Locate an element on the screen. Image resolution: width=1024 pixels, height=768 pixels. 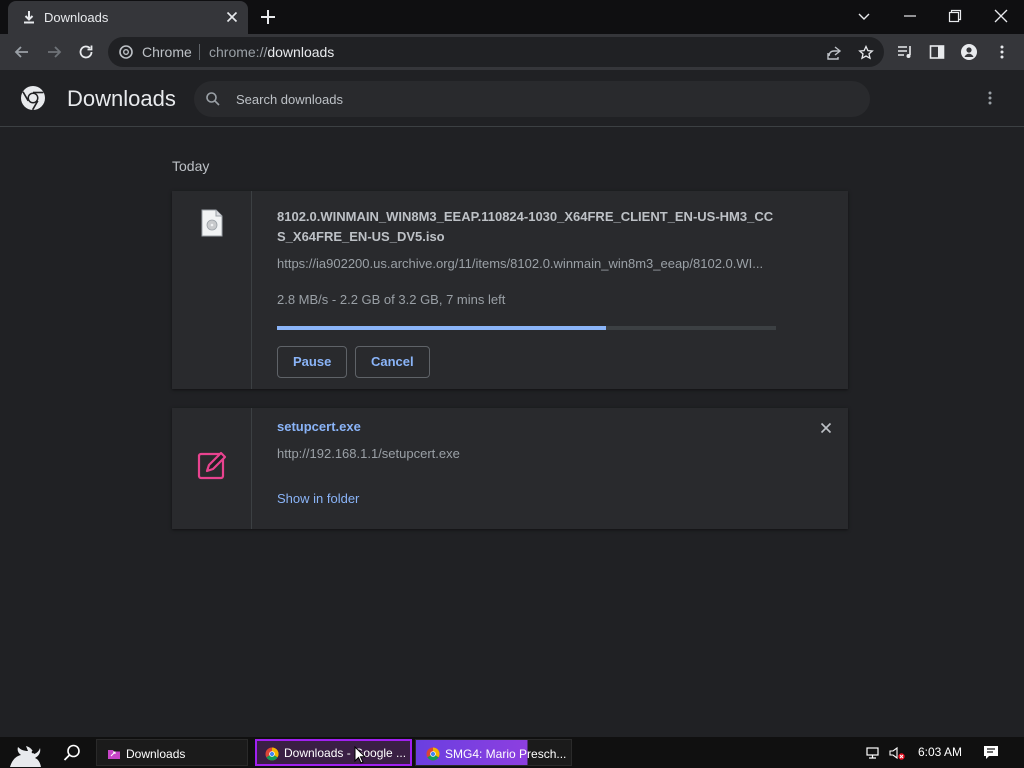
more-options-icon is located at coordinates (990, 98).